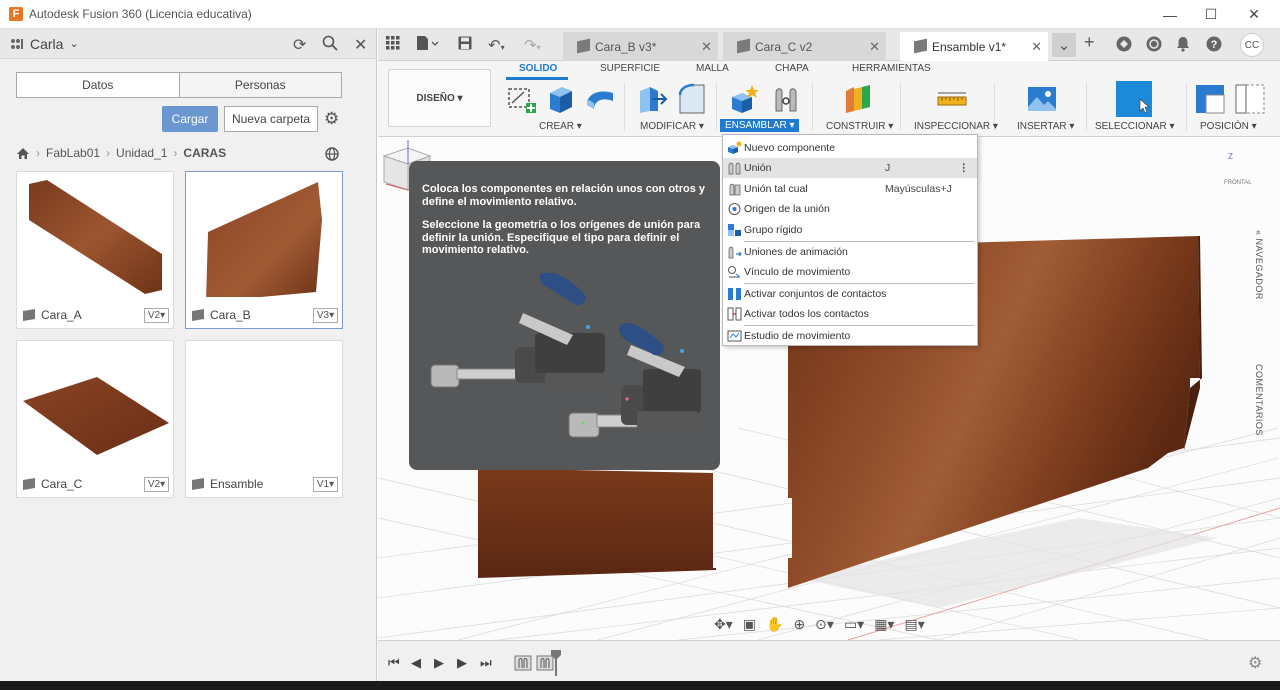  What do you see at coordinates (854, 624) in the screenshot?
I see `display-settings-icon: ▭▾` at bounding box center [854, 624].